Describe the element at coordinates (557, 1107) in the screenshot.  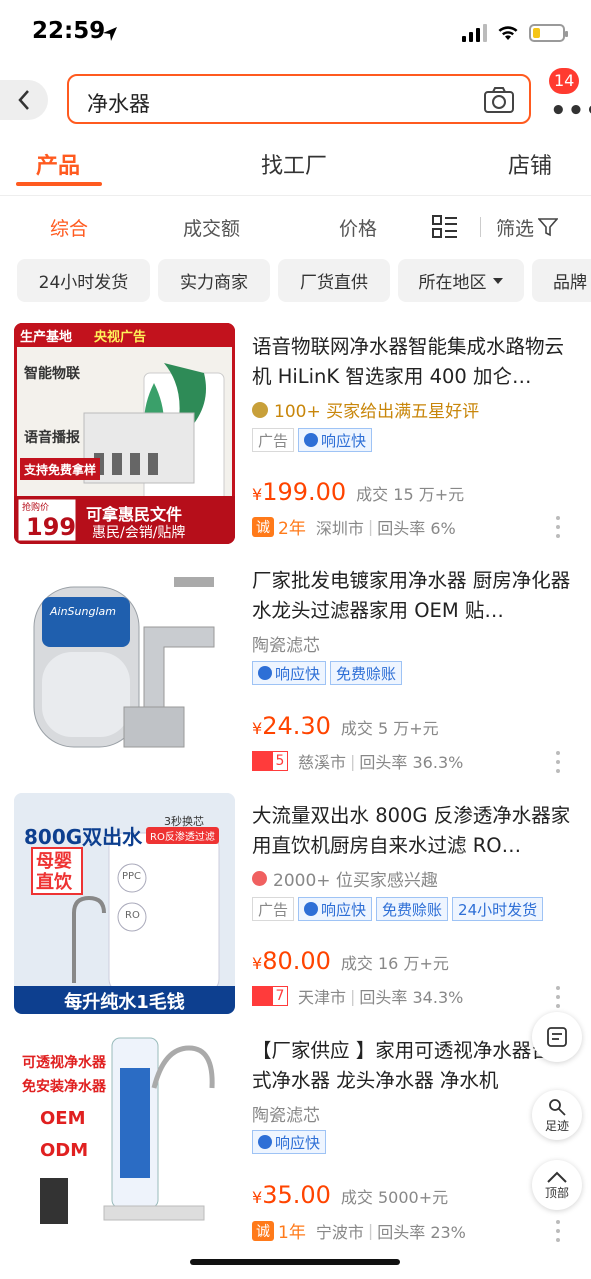
I see `footprint-icon` at that location.